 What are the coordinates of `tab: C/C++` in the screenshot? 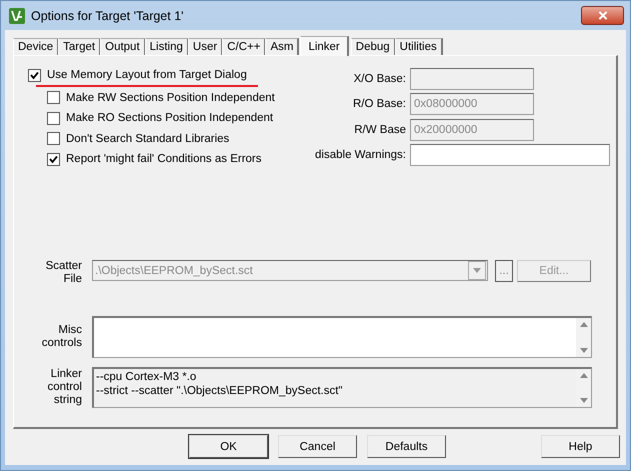 It's located at (244, 46).